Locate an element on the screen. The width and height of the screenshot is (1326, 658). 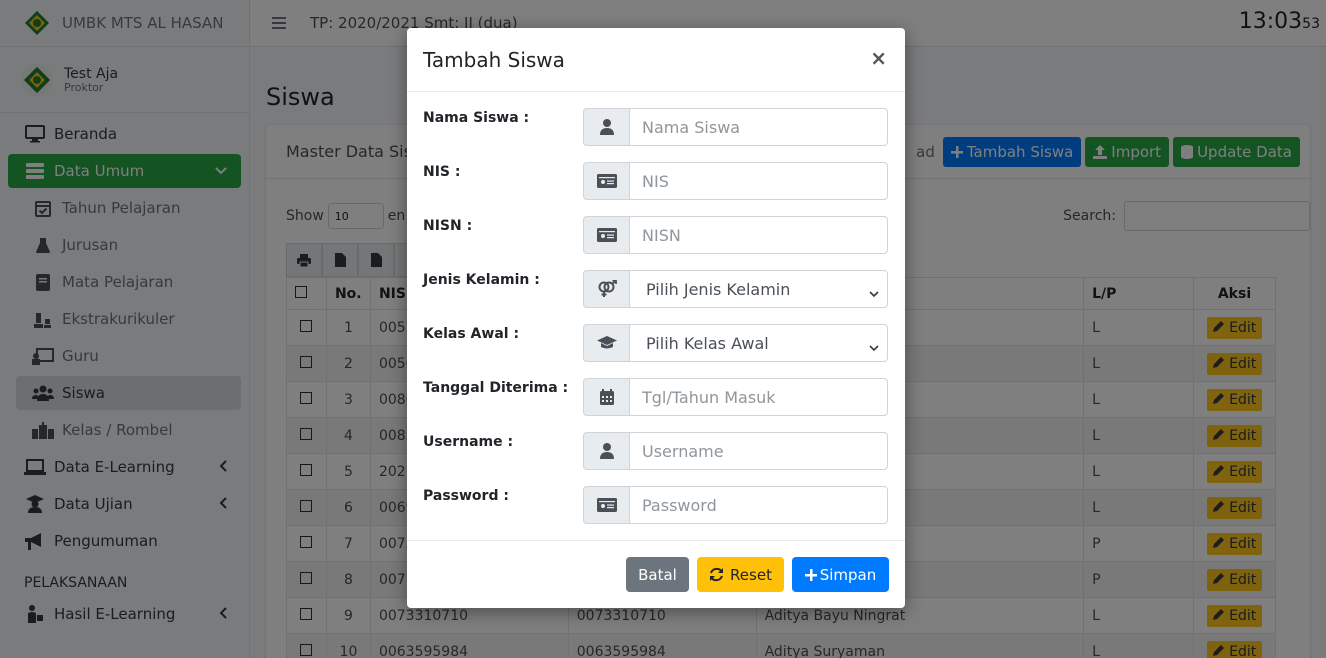
form-row-tanggal-diterima: Tanggal Diterima : Tgl/Tahun Masuk is located at coordinates (656, 405).